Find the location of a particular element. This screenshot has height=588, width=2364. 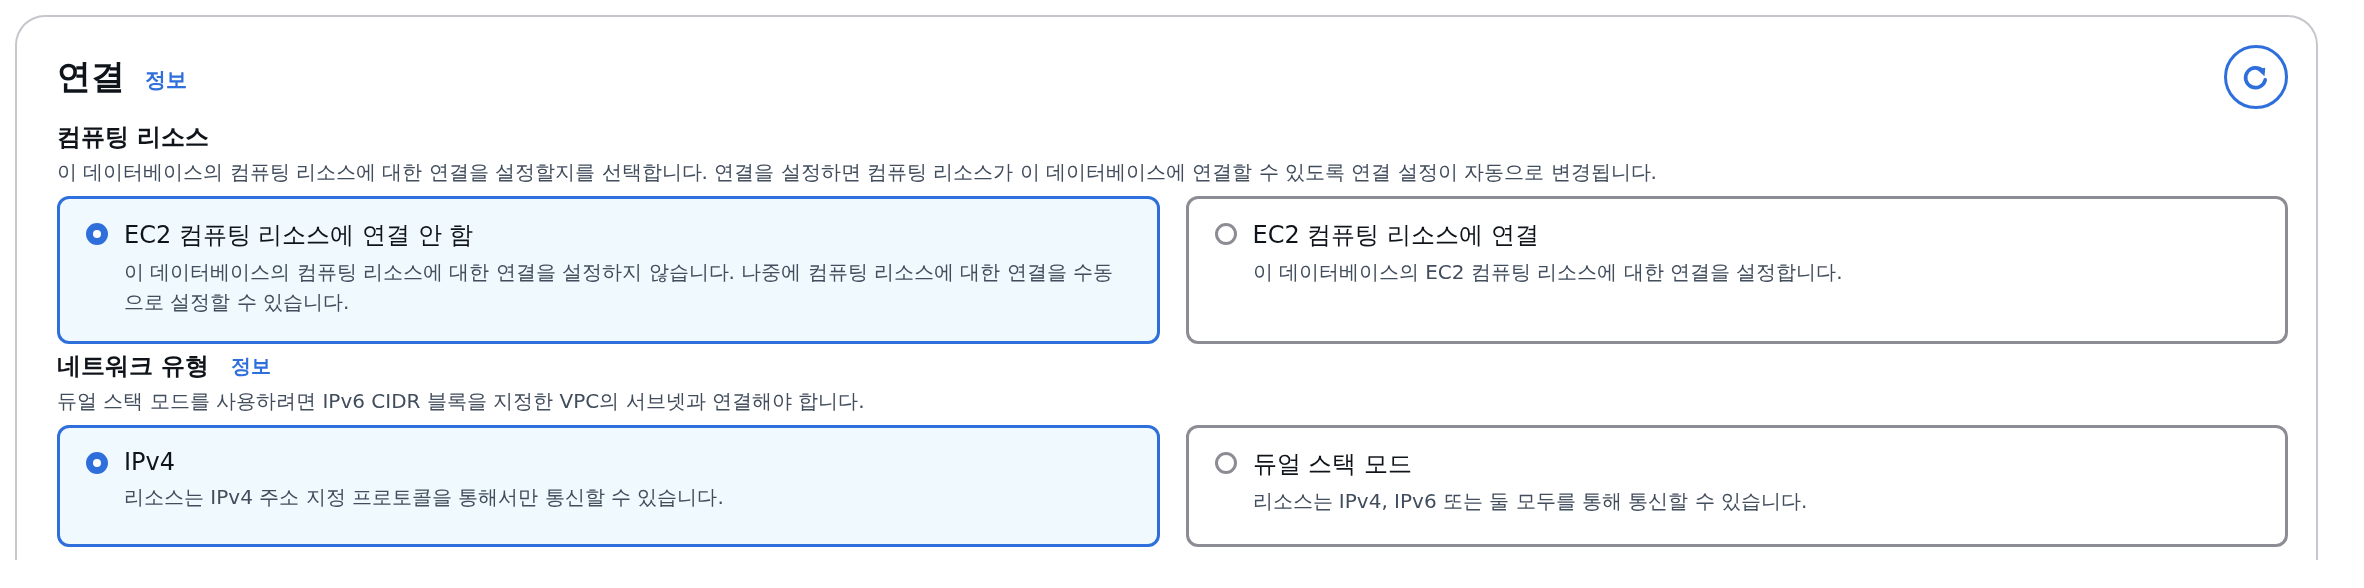

option-card: 듀얼 스택 모드 리소스는 IPv4, IPv6 또는 둘 모두를 통해 통신할 수 있습니다. is located at coordinates (1736, 486).